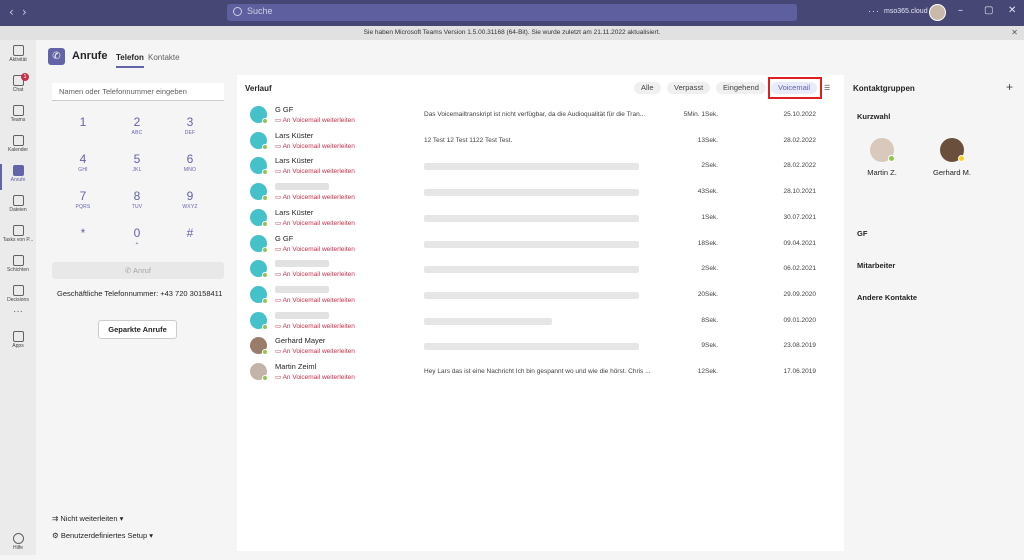 The image size is (1024, 560). I want to click on add-icon: +, so click(1009, 87).